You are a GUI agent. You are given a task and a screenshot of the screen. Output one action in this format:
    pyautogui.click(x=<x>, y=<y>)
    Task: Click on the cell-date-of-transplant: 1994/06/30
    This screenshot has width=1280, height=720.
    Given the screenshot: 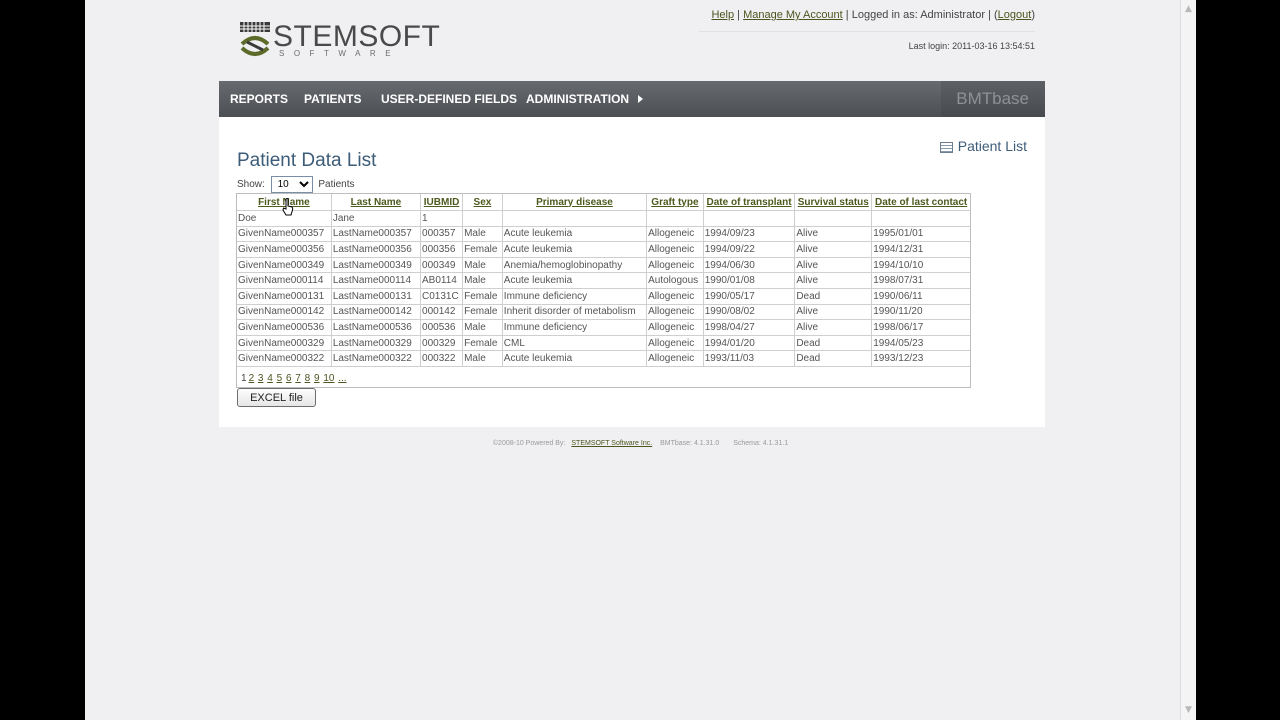 What is the action you would take?
    pyautogui.click(x=749, y=265)
    